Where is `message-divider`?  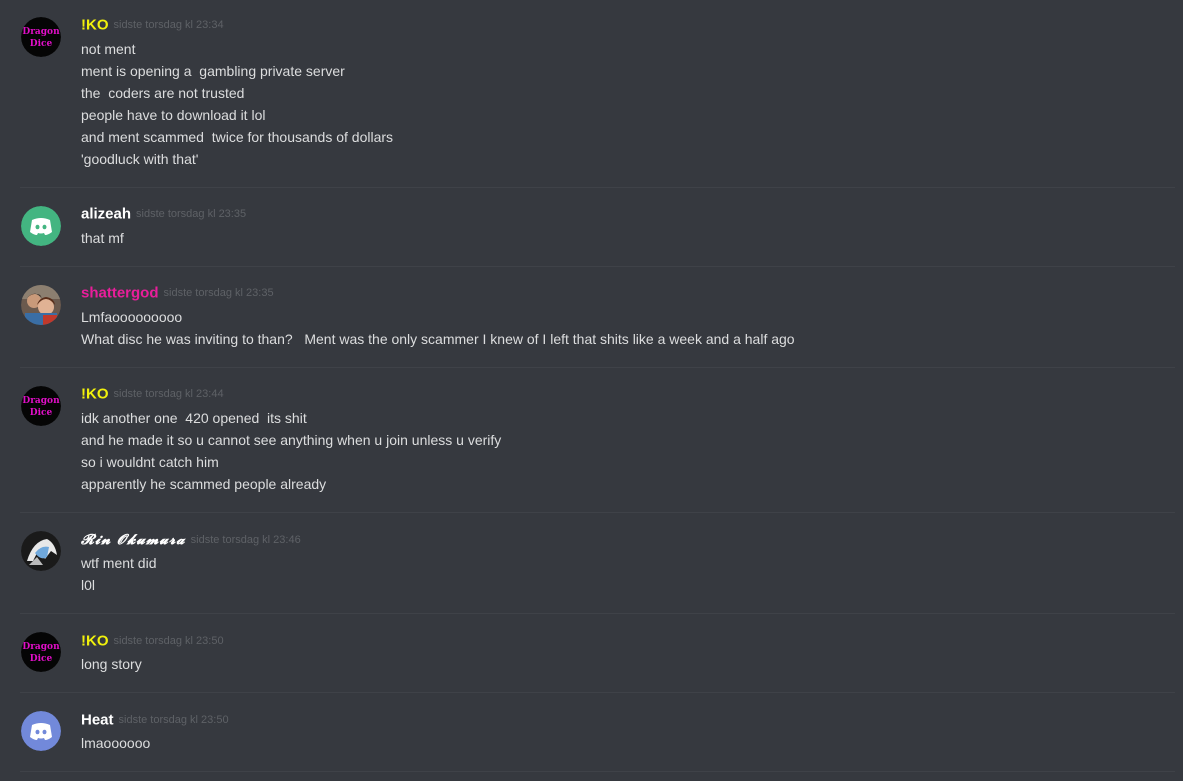 message-divider is located at coordinates (597, 771).